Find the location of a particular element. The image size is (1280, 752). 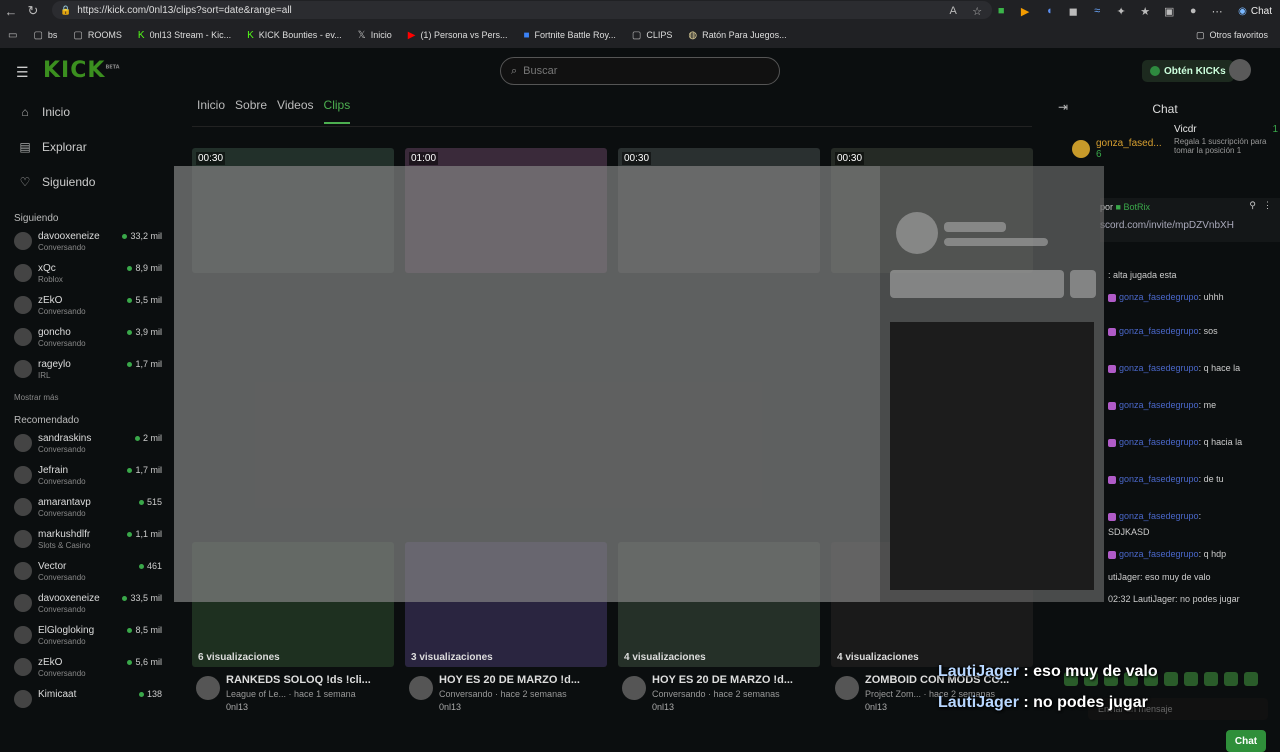

chat-text: : is located at coordinates (1200, 516).